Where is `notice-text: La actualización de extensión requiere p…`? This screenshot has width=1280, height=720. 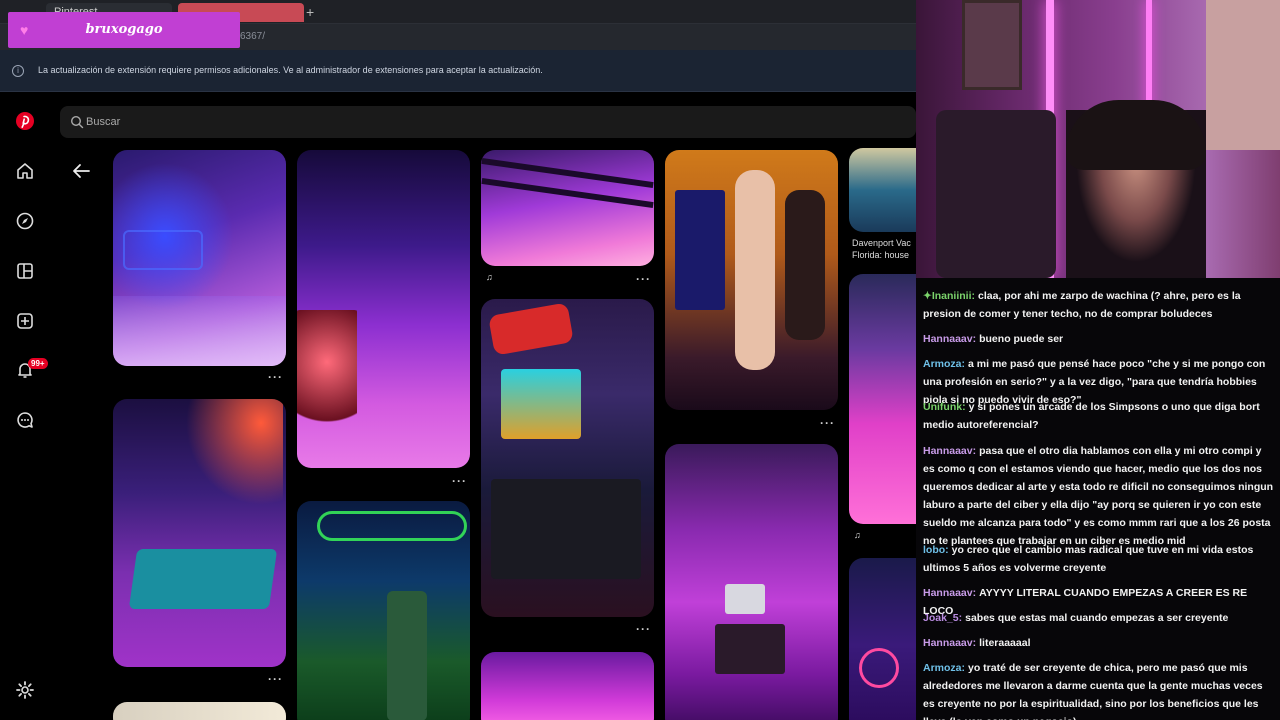 notice-text: La actualización de extensión requiere p… is located at coordinates (290, 70).